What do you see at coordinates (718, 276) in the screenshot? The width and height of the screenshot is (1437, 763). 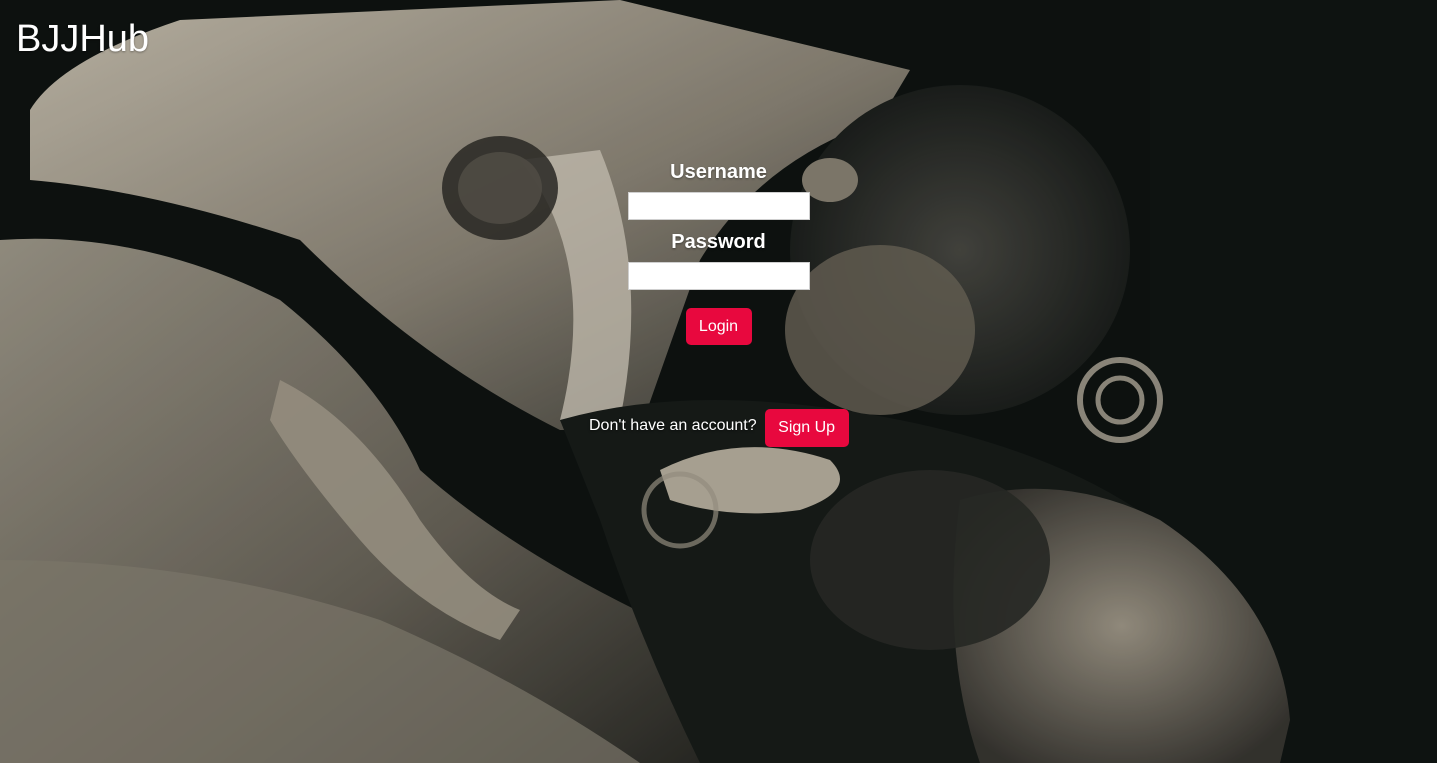 I see `password-input` at bounding box center [718, 276].